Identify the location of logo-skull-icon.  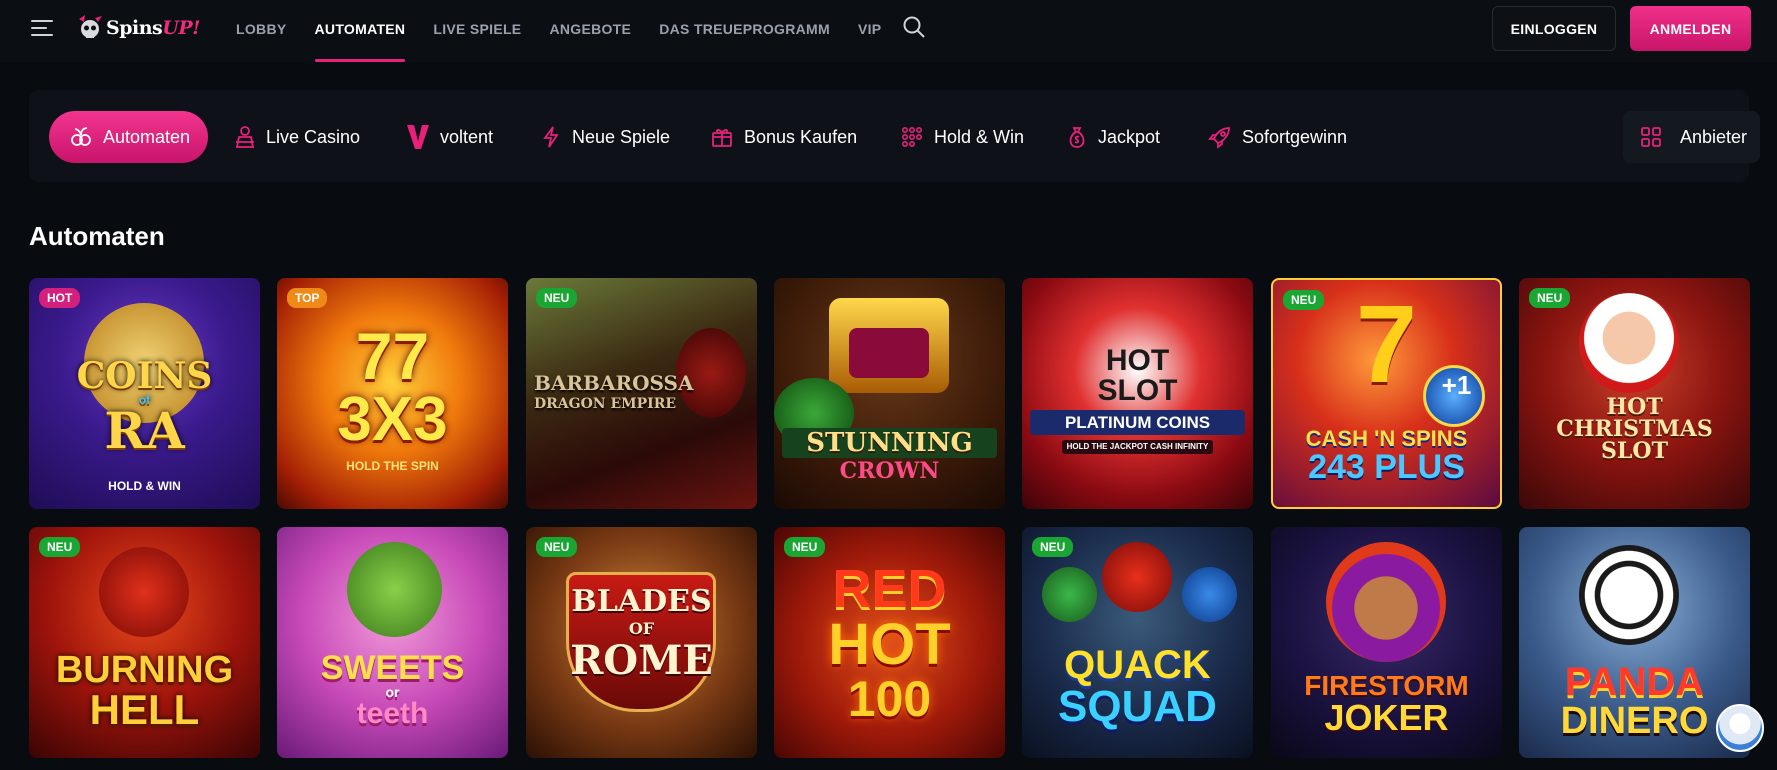
(90, 28).